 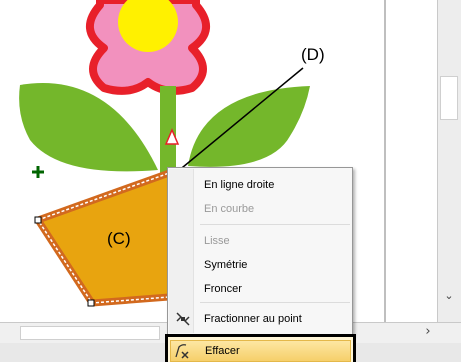 What do you see at coordinates (229, 209) in the screenshot?
I see `menu-item-curve: En courbe` at bounding box center [229, 209].